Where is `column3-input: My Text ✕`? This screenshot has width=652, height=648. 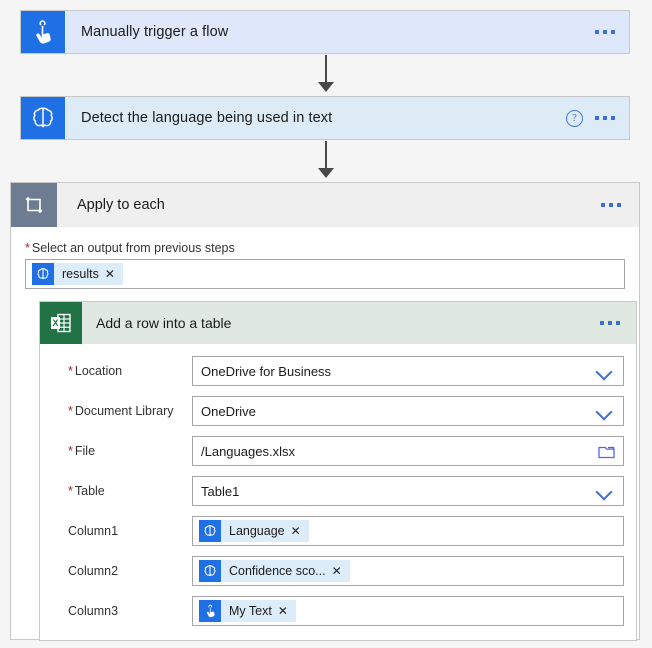
column3-input: My Text ✕ is located at coordinates (408, 611).